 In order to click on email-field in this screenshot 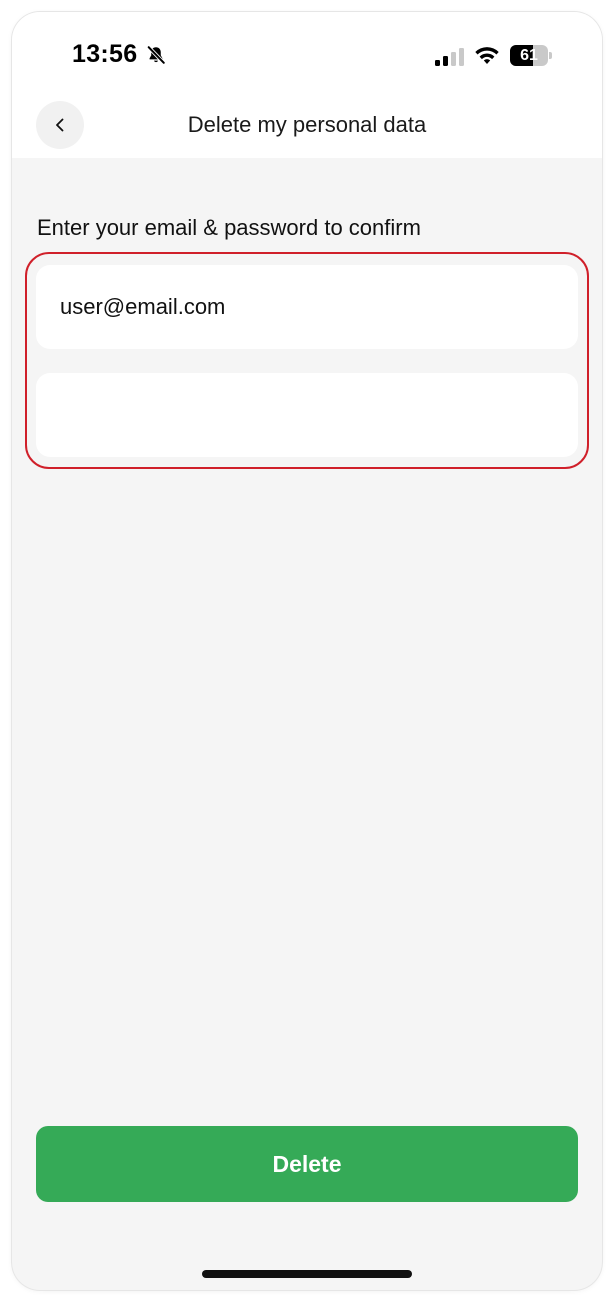, I will do `click(307, 307)`.